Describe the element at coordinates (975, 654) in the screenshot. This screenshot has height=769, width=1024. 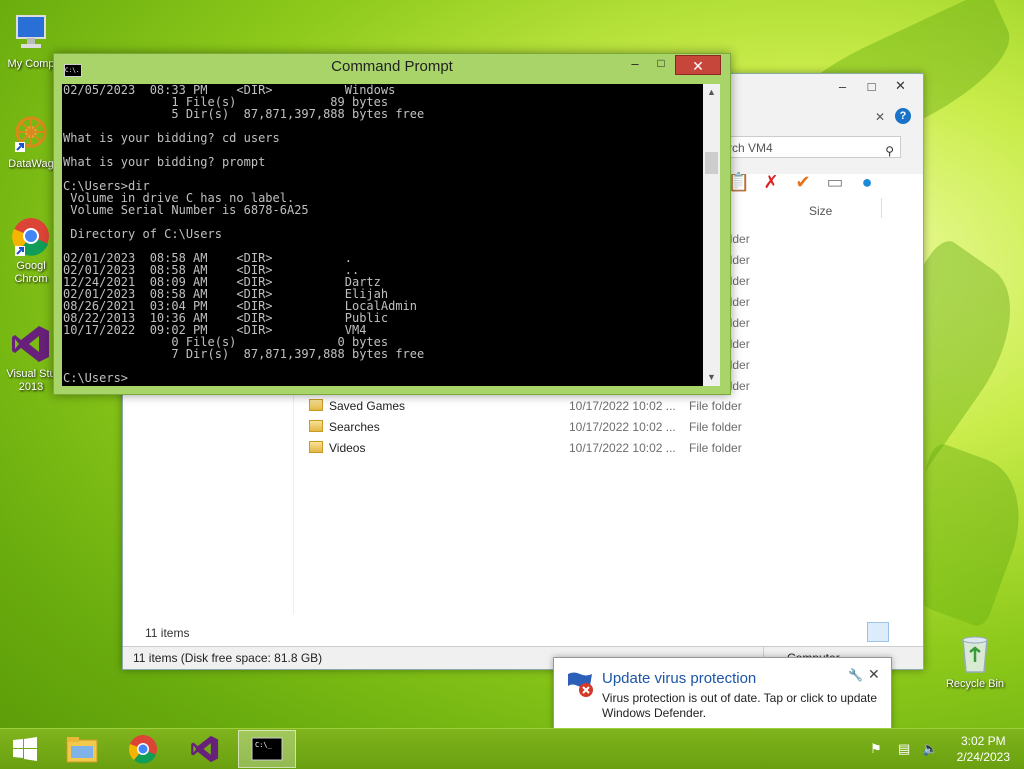
I see `recycle-bin-icon` at that location.